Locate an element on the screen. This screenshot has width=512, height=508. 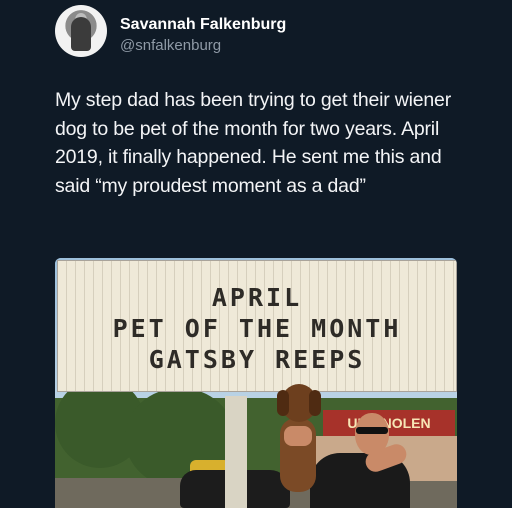
sign-line-3: GATSBY REEPS is located at coordinates (257, 359).